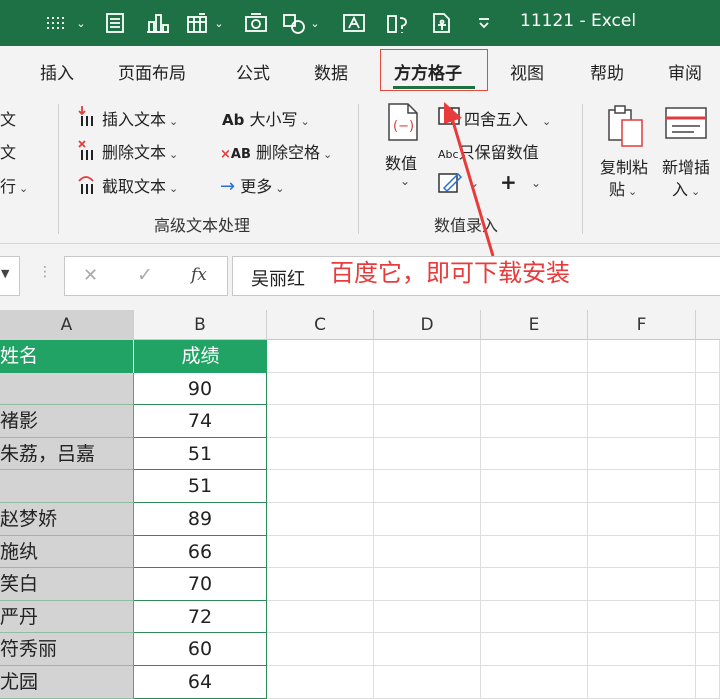 This screenshot has width=720, height=699. What do you see at coordinates (197, 23) in the screenshot?
I see `insert-table-icon` at bounding box center [197, 23].